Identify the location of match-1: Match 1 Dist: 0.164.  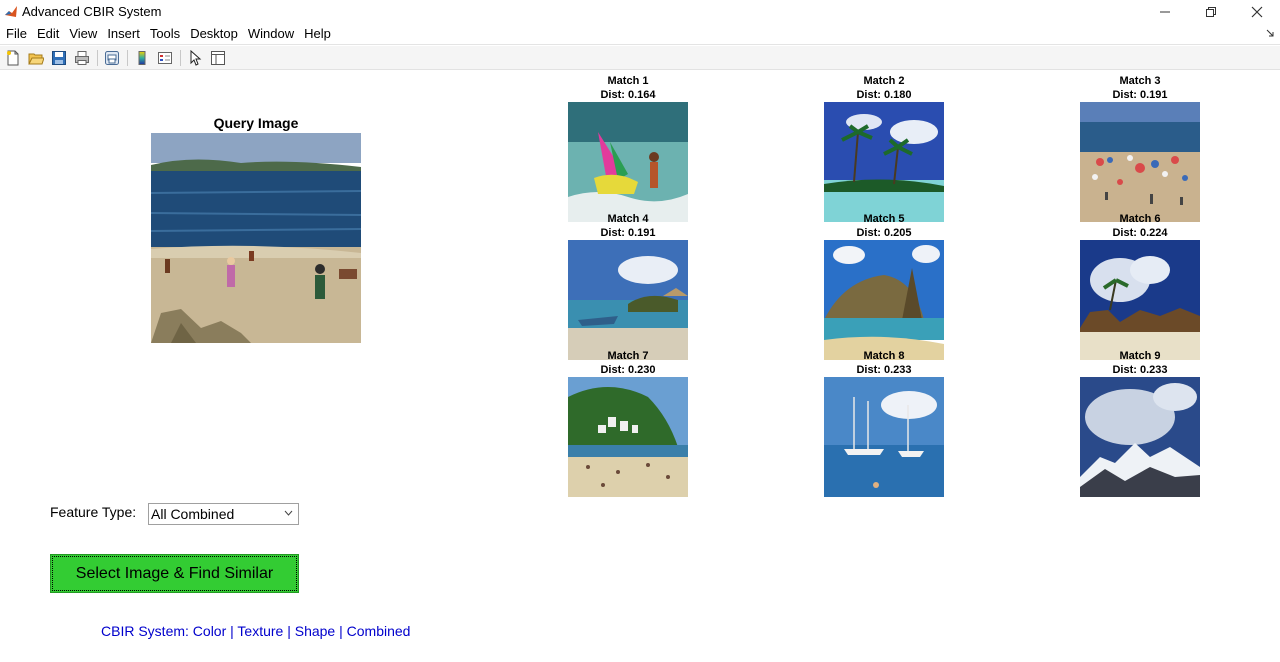
(628, 148).